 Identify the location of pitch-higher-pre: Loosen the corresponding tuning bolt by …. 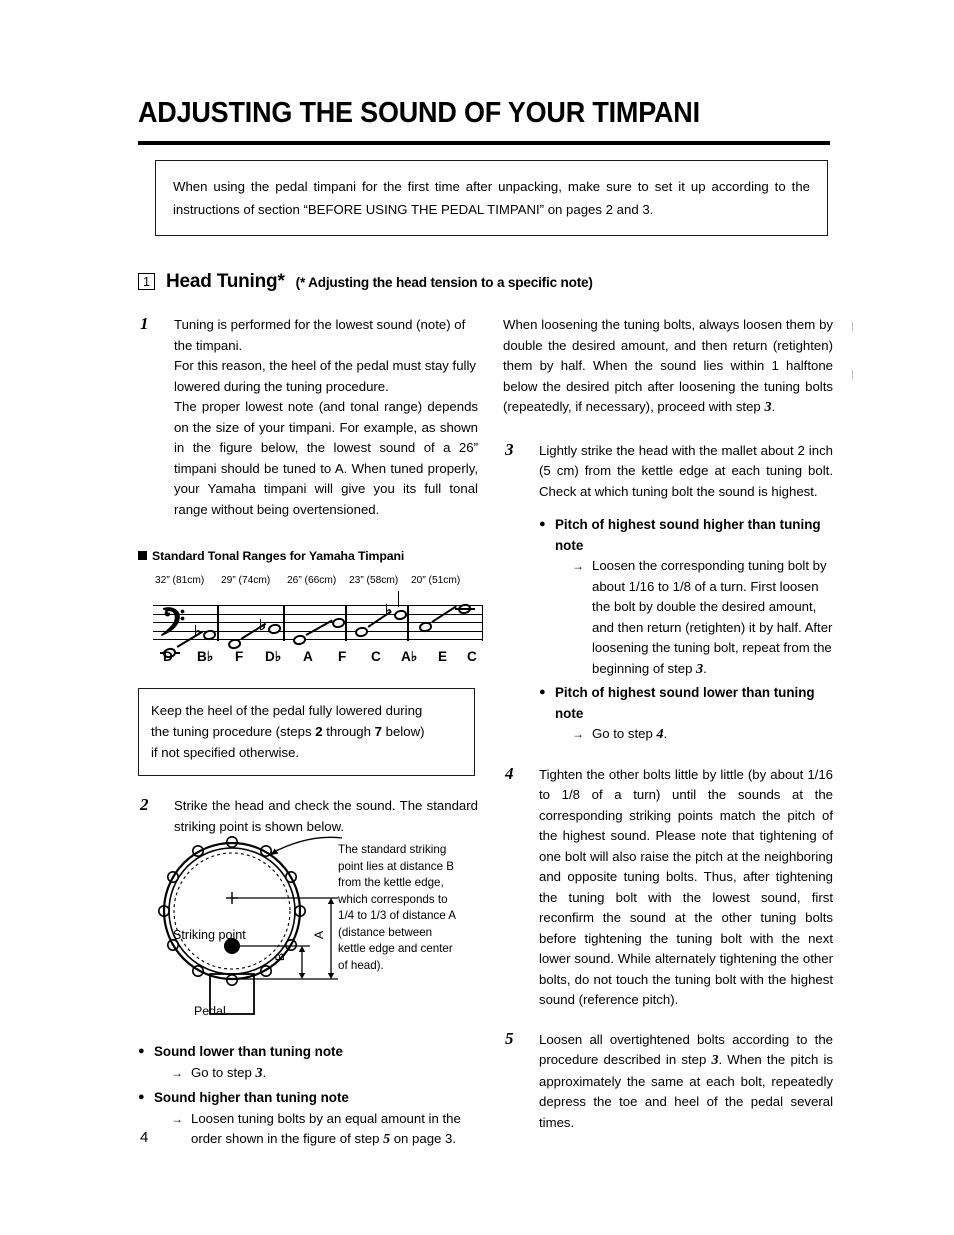
(712, 617).